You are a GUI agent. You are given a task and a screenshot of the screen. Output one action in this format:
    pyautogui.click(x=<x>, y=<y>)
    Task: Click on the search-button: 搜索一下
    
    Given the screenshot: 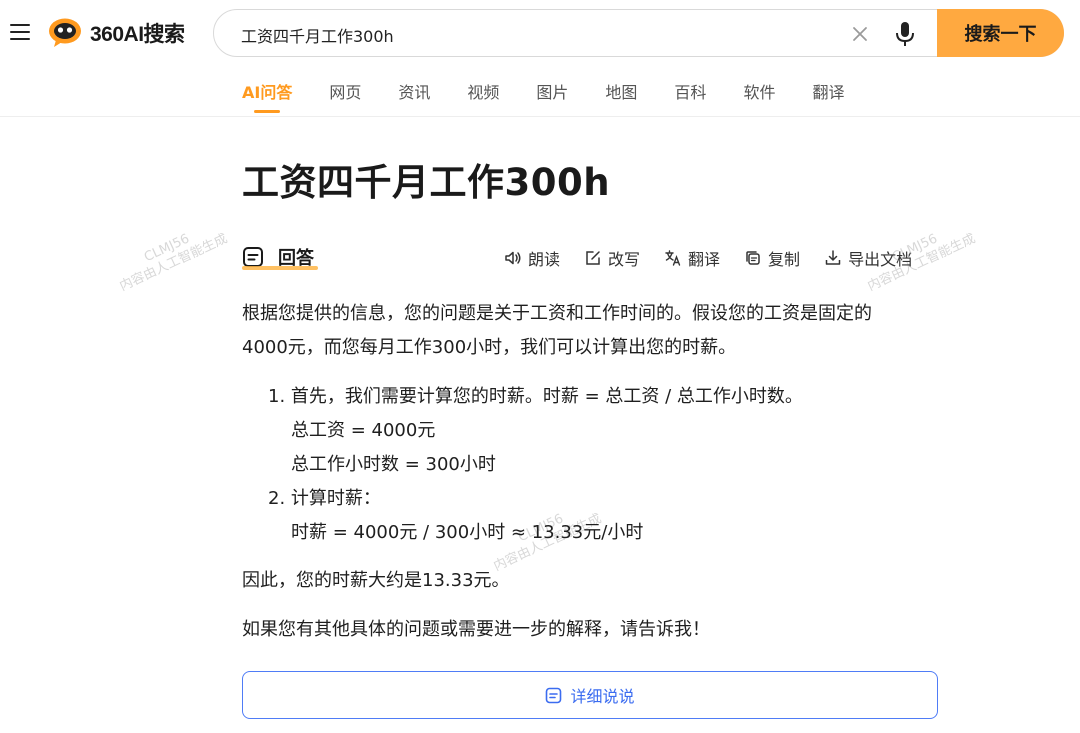 What is the action you would take?
    pyautogui.click(x=1000, y=33)
    